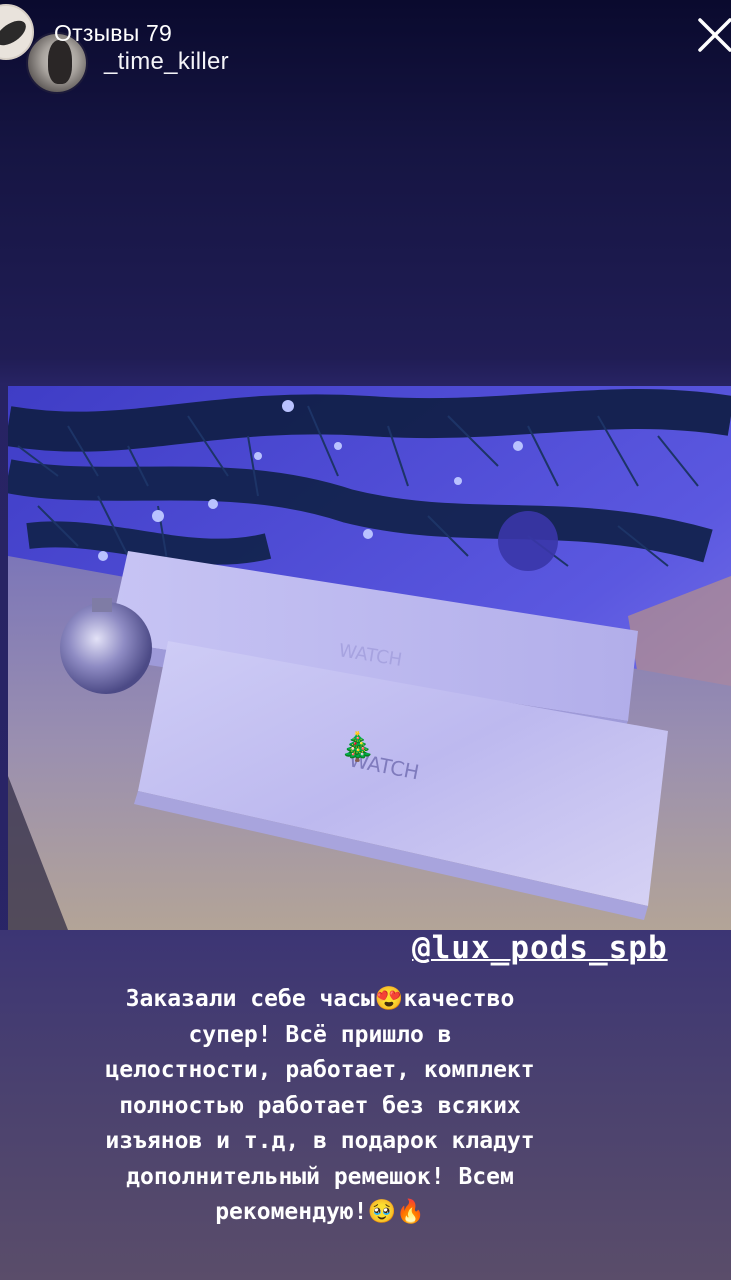 This screenshot has height=1280, width=731. I want to click on story-title: Отзывы 79, so click(113, 33).